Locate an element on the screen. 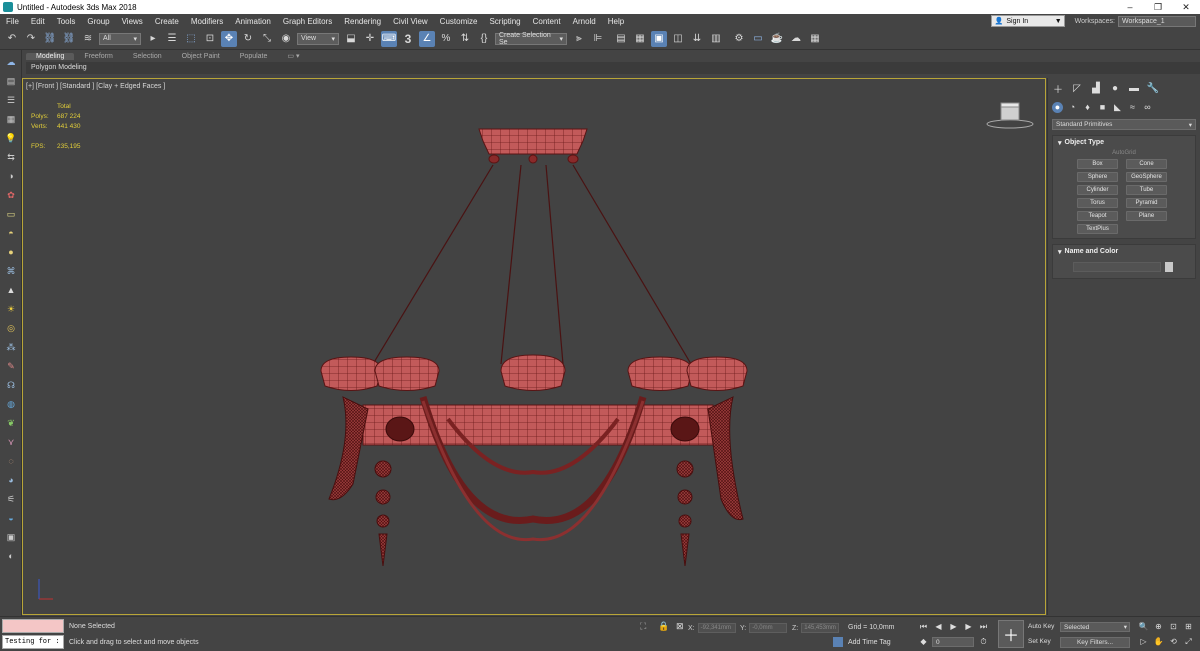 This screenshot has height=651, width=1200. material-editor-icon: ▥ is located at coordinates (716, 39).